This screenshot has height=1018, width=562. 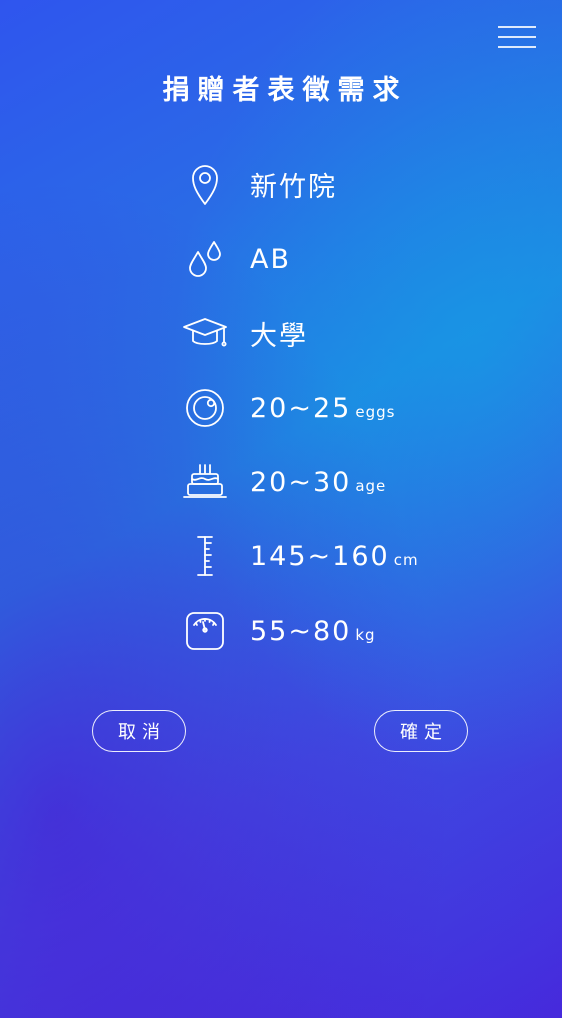 What do you see at coordinates (285, 90) in the screenshot?
I see `page-title: 捐贈者表徵需求` at bounding box center [285, 90].